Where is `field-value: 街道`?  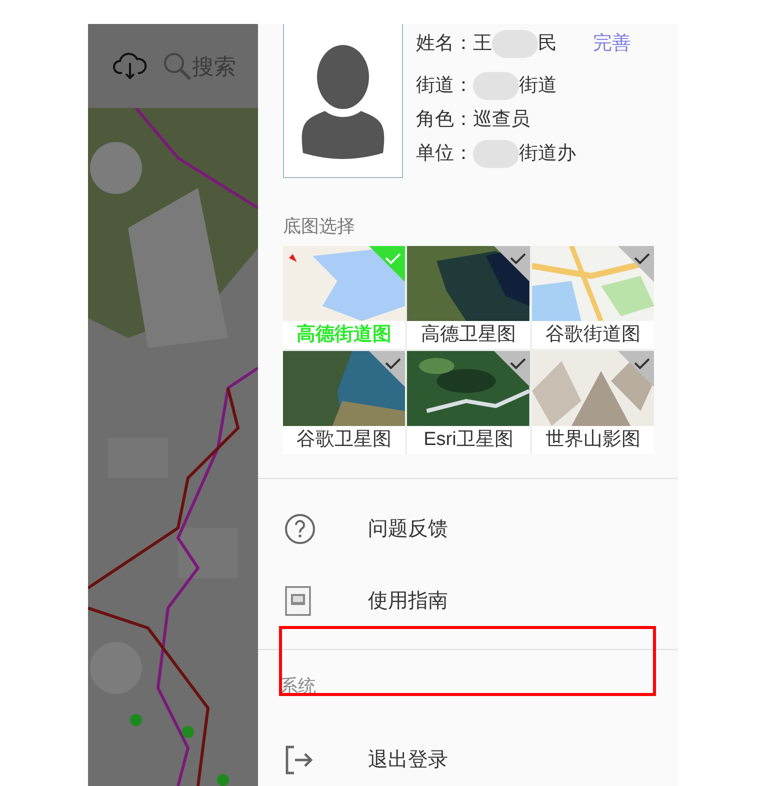 field-value: 街道 is located at coordinates (538, 86).